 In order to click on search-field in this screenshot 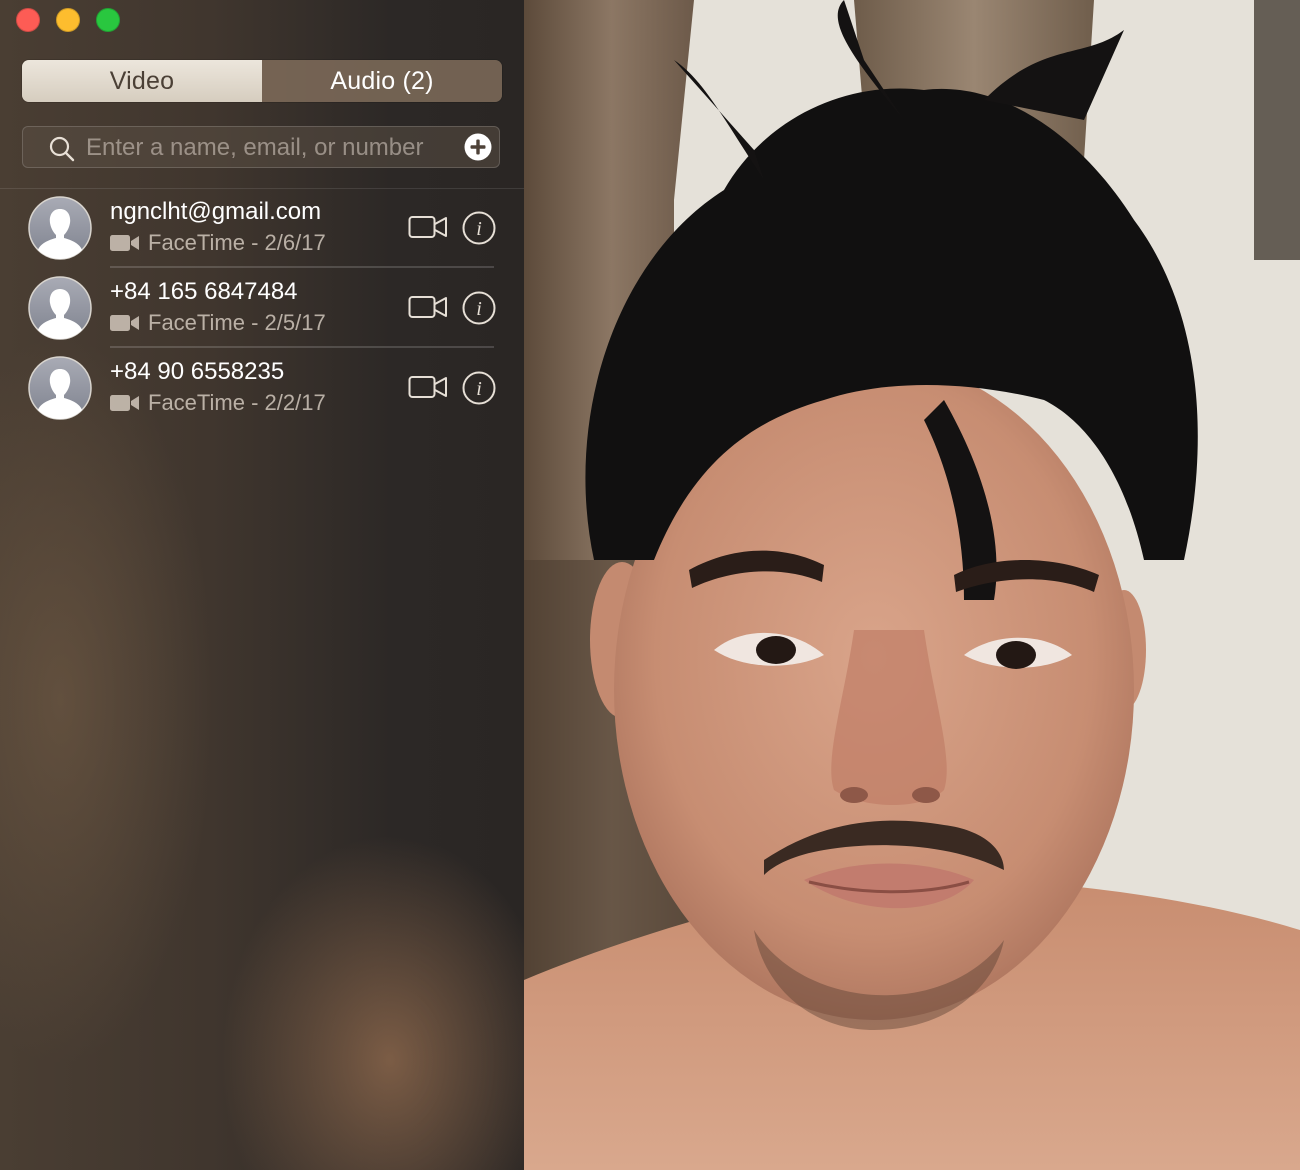, I will do `click(261, 147)`.